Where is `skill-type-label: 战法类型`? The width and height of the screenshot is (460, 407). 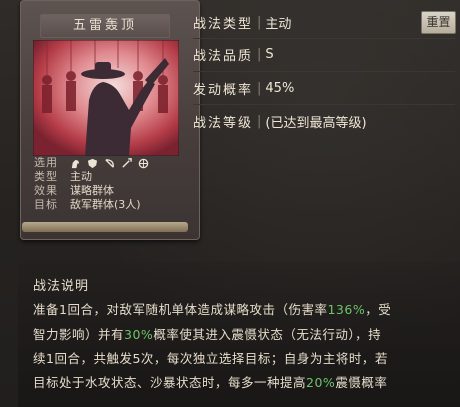
skill-type-label: 战法类型 is located at coordinates (223, 24).